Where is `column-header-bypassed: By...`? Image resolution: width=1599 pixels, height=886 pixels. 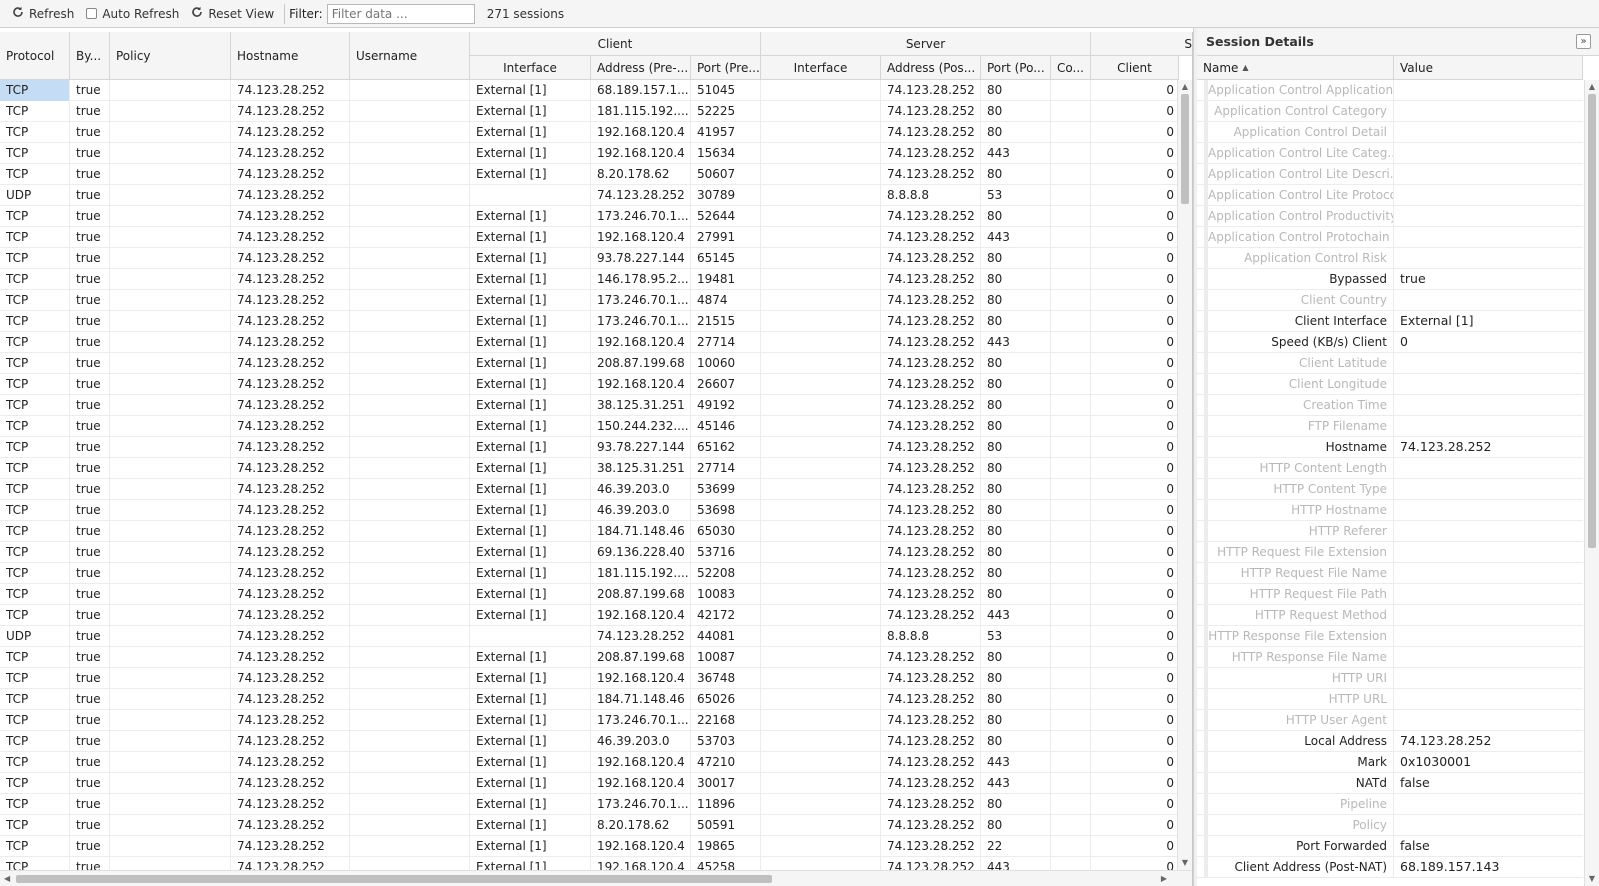
column-header-bypassed: By... is located at coordinates (90, 56).